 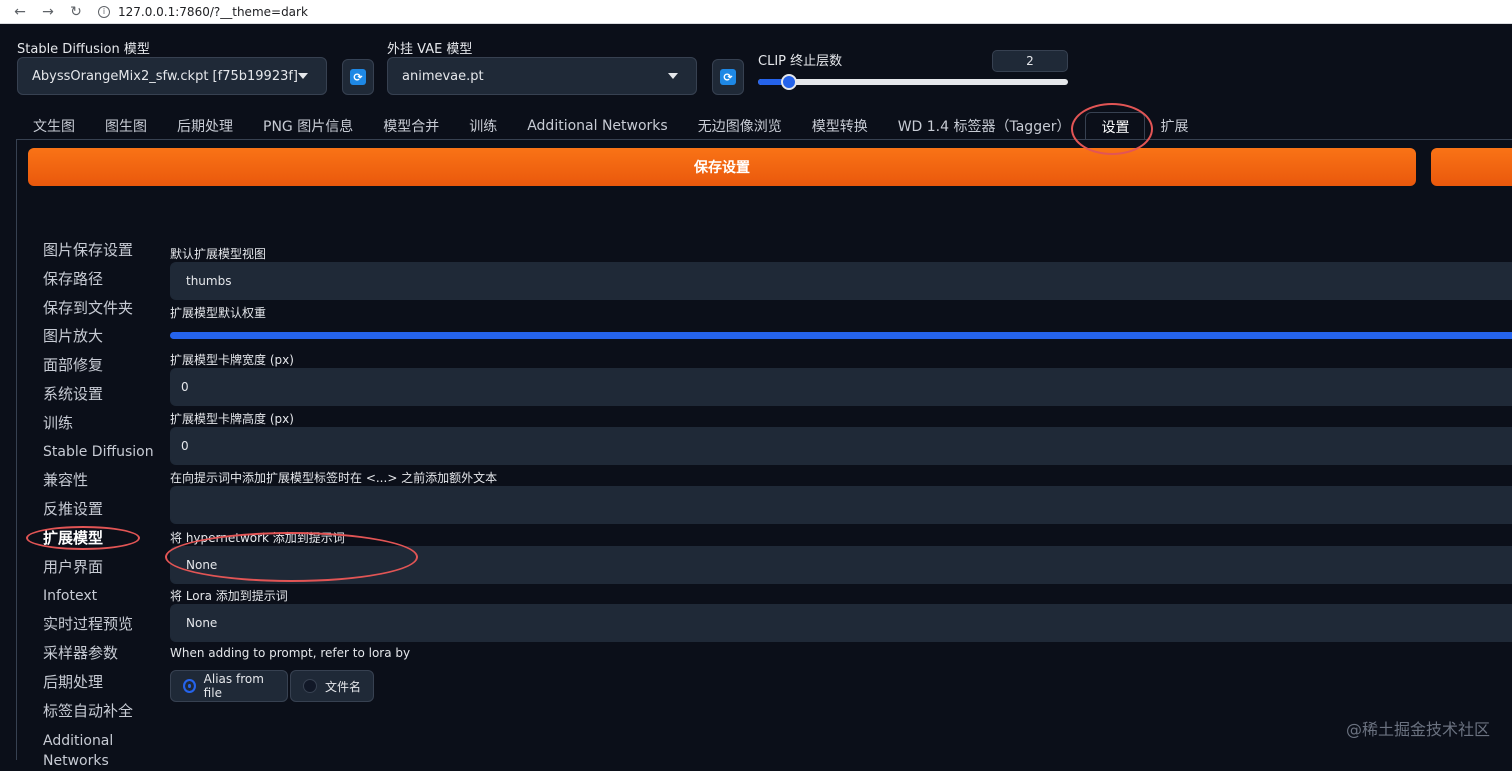 What do you see at coordinates (430, 49) in the screenshot?
I see `vae-label: 外挂 VAE 模型` at bounding box center [430, 49].